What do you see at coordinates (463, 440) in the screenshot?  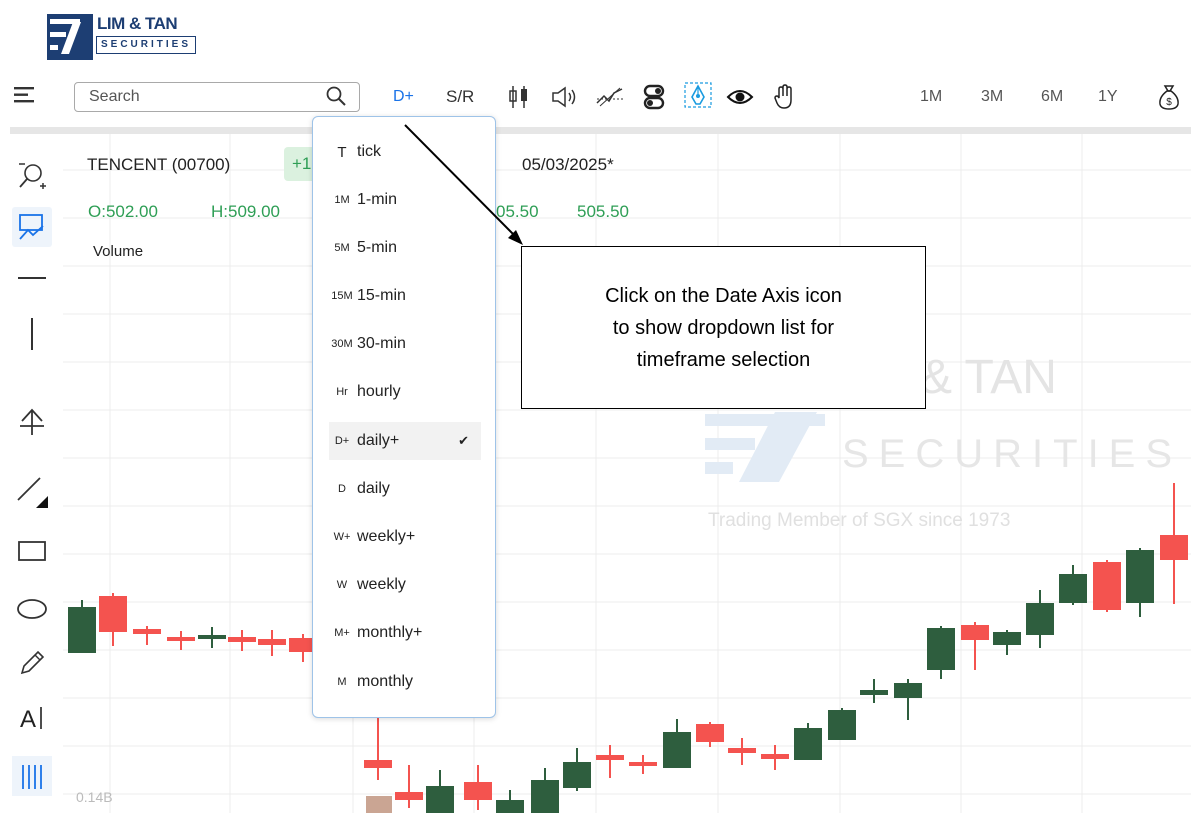 I see `check-icon: ✔` at bounding box center [463, 440].